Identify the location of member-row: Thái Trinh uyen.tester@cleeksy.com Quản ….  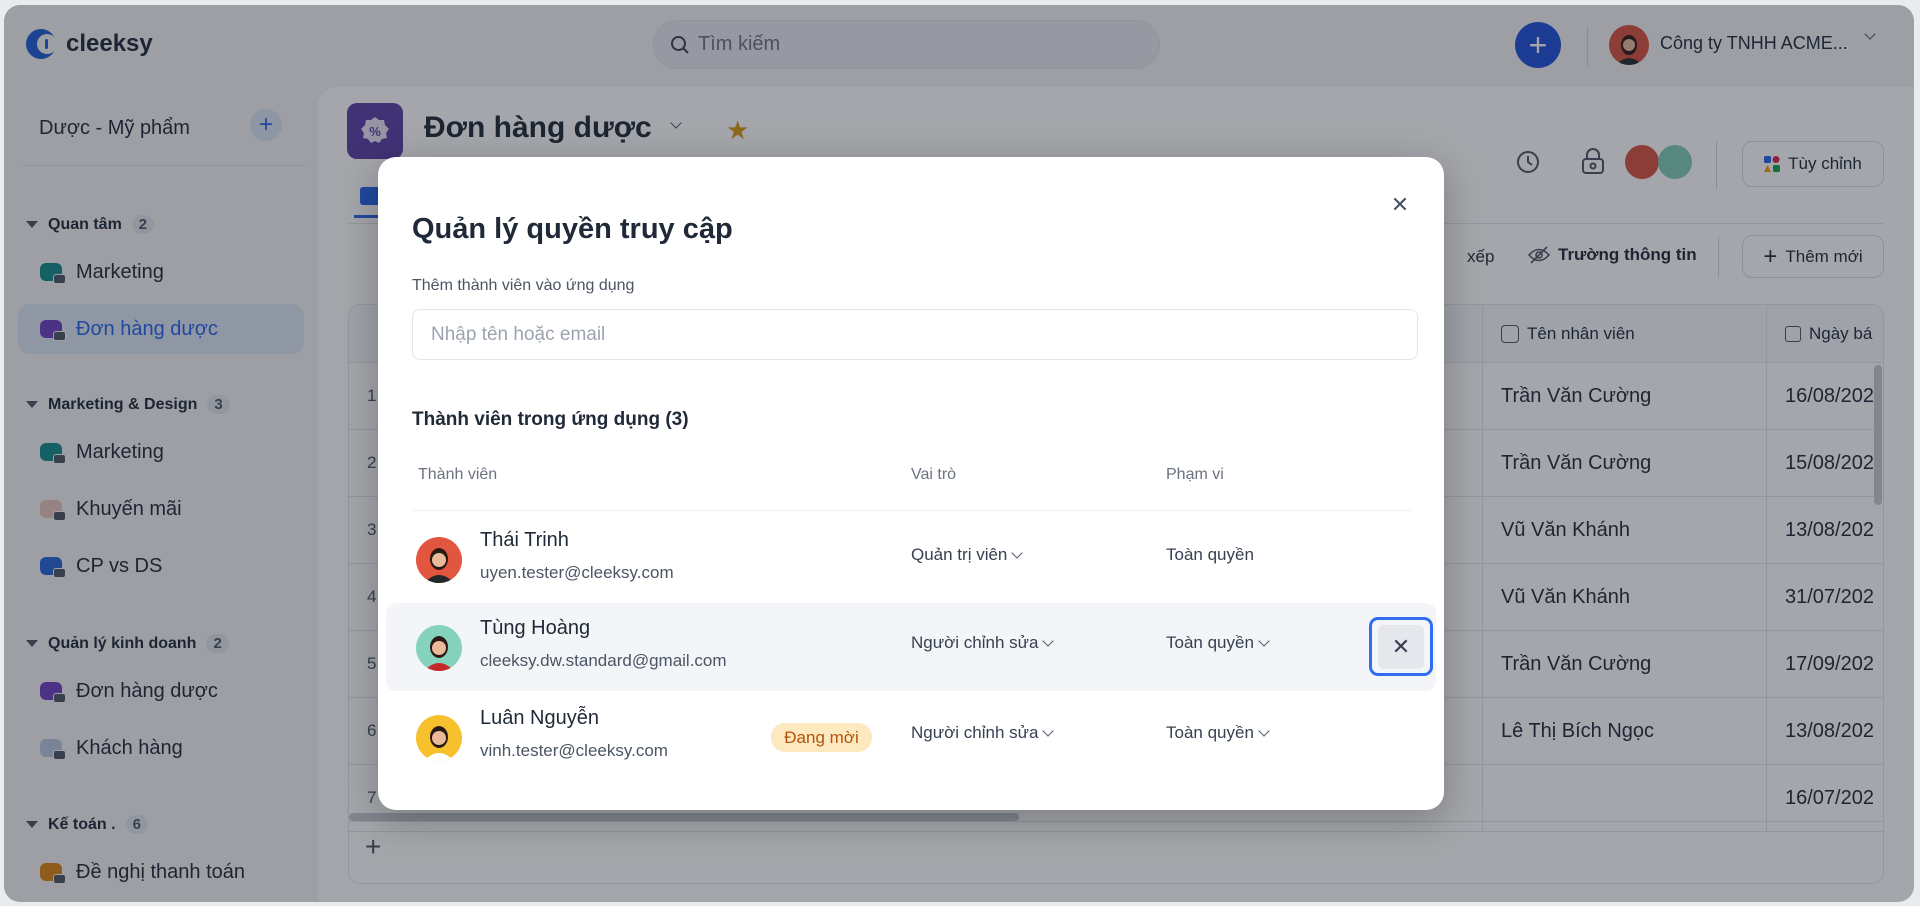
(911, 559).